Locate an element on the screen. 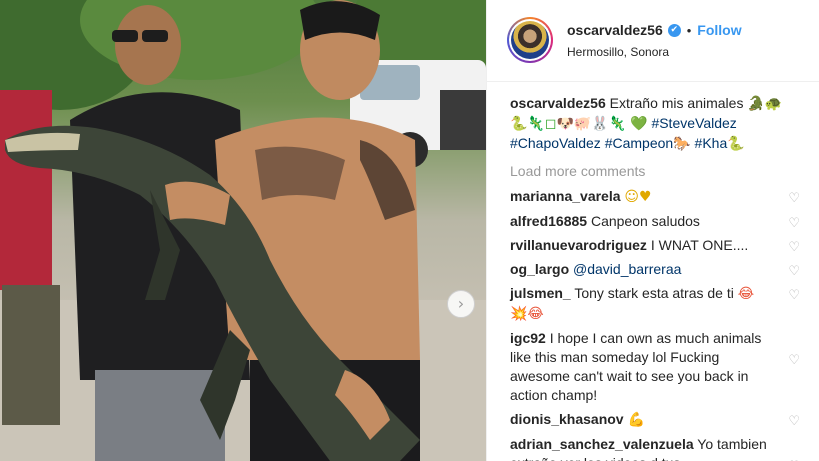  animal-emoji-row: 🐍🦎◻🐶🐖🐰🦎 is located at coordinates (568, 124).